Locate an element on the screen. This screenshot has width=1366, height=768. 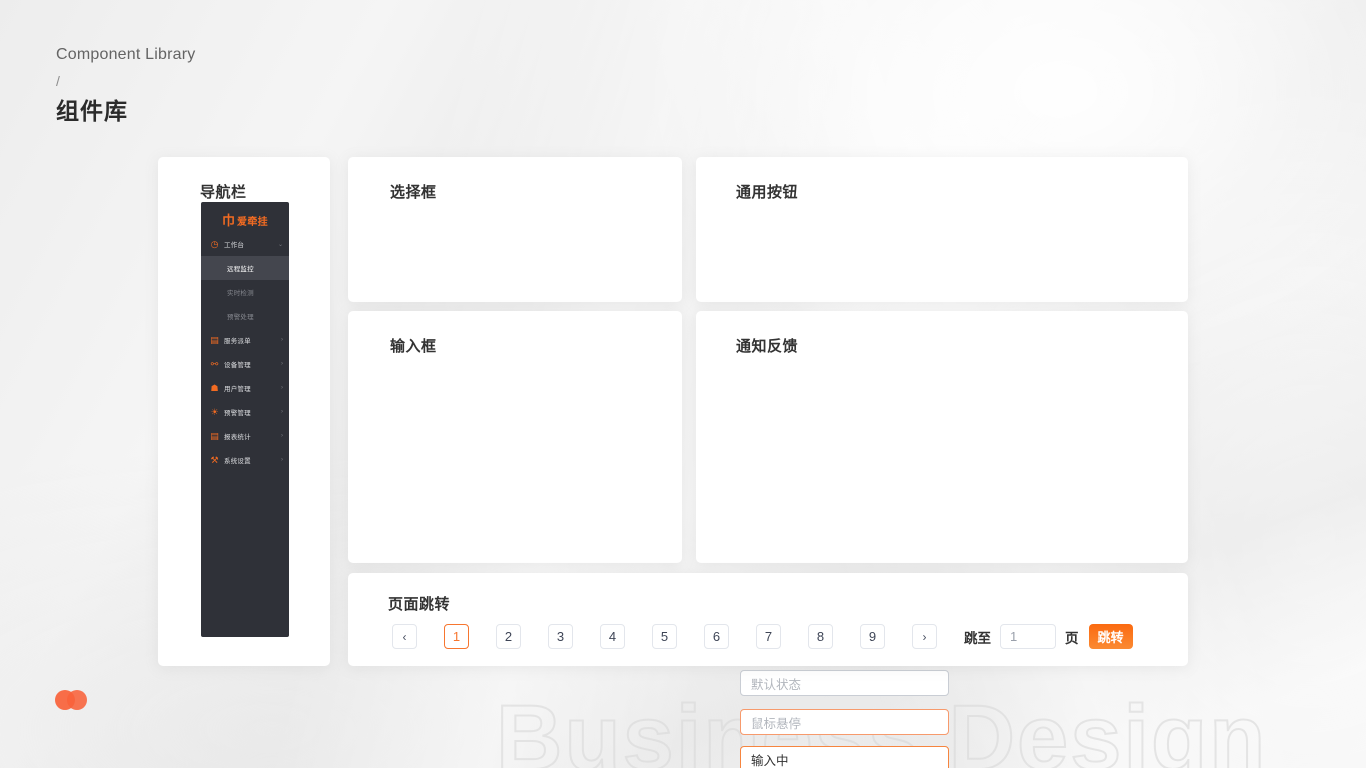
jump-to-input: 1 is located at coordinates (1028, 636).